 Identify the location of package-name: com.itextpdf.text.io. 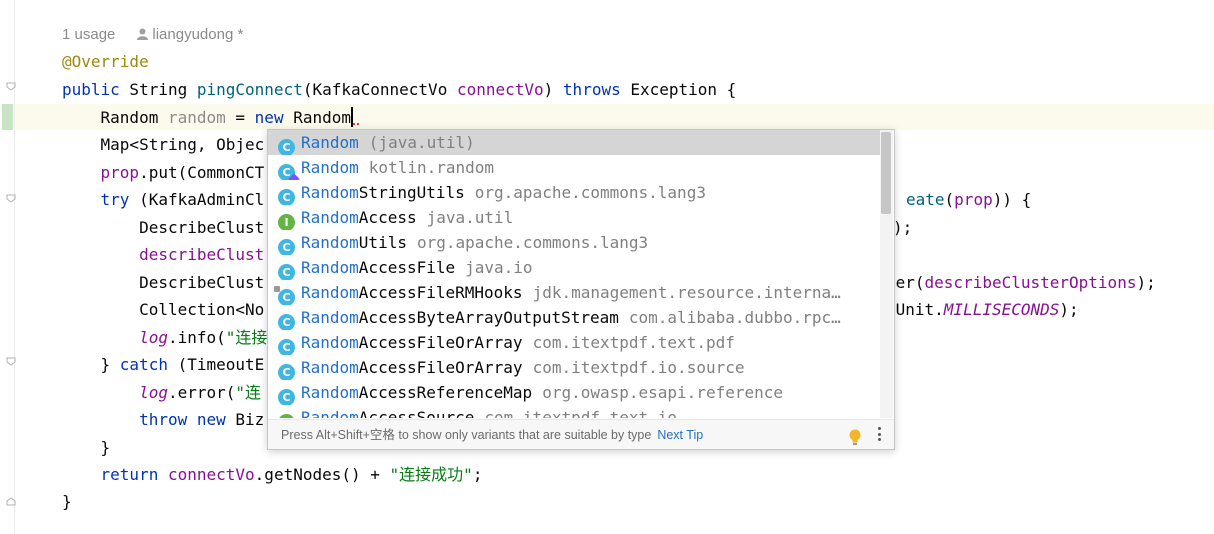
(581, 413).